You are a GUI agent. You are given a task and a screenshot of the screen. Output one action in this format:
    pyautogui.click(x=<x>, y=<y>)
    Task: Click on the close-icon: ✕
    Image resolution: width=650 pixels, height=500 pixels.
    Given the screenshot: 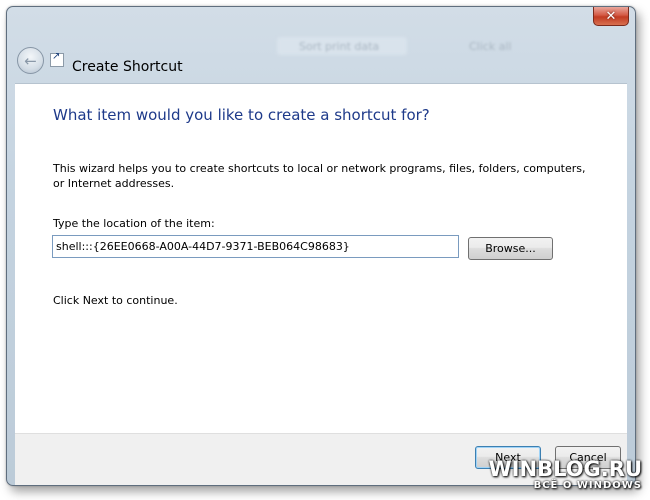 What is the action you would take?
    pyautogui.click(x=611, y=16)
    